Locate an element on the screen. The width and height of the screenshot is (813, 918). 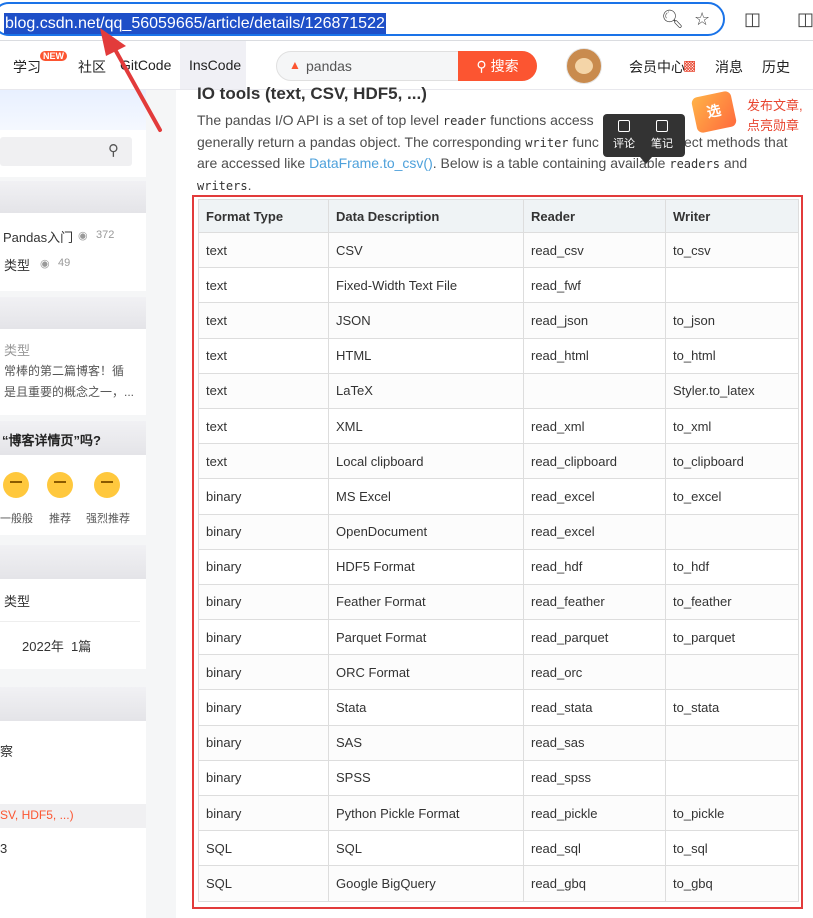
nav-history: 历史 is located at coordinates (776, 67).